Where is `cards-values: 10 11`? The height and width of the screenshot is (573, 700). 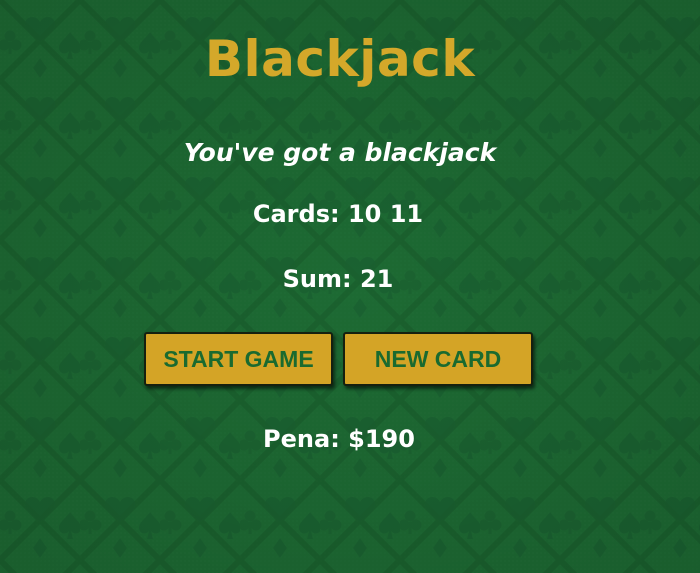
cards-values: 10 11 is located at coordinates (385, 214).